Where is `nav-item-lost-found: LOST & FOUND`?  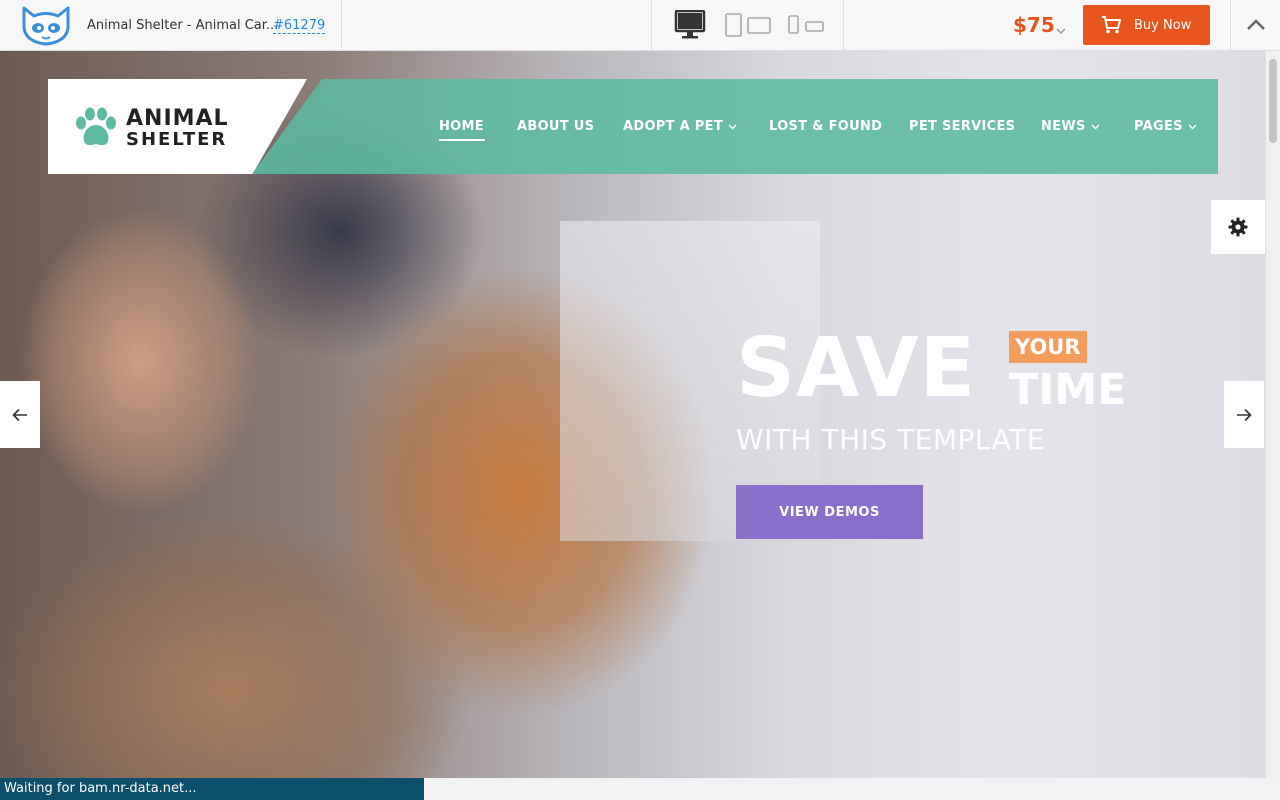
nav-item-lost-found: LOST & FOUND is located at coordinates (825, 126).